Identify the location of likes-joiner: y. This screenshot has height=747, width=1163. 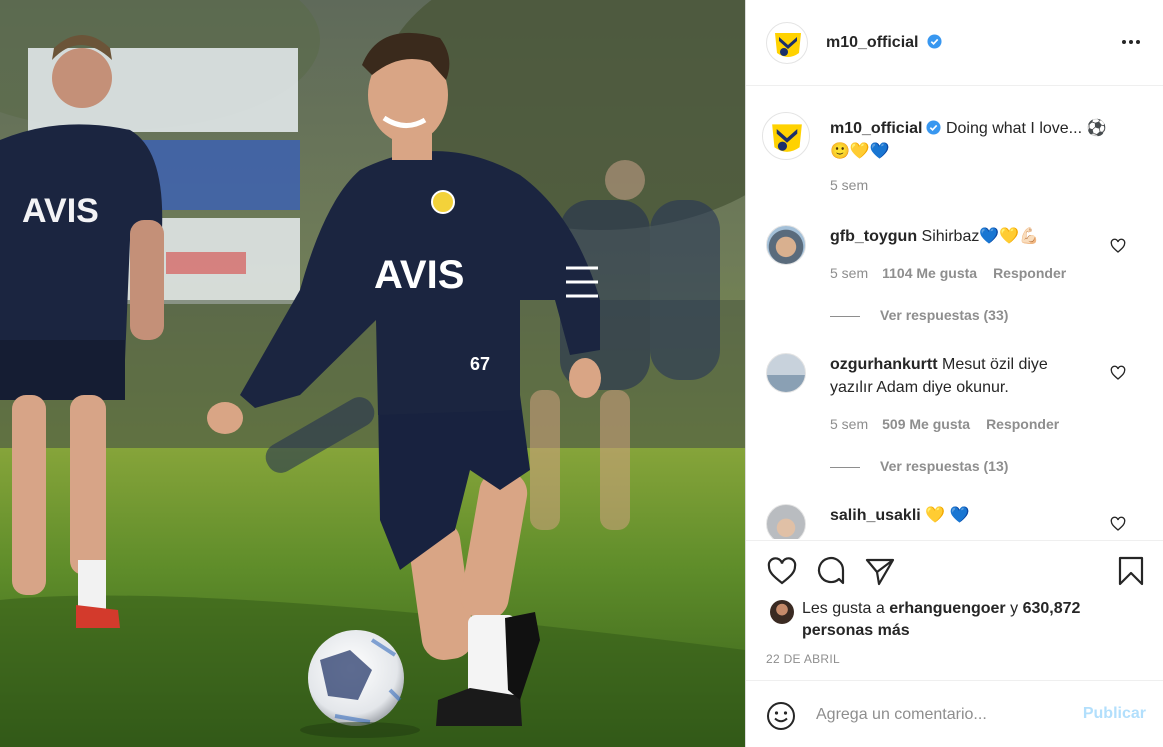
(1014, 608).